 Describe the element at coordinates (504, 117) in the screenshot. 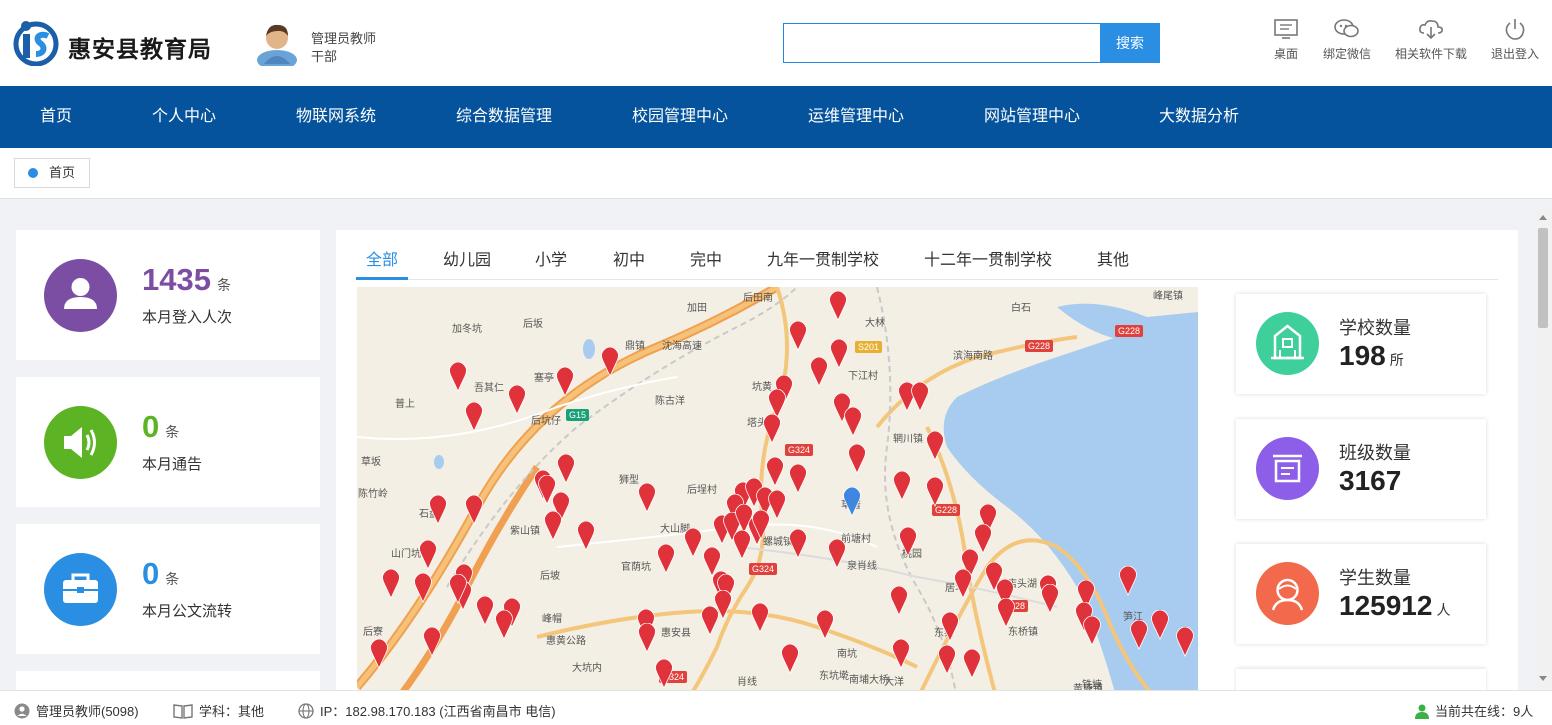

I see `nav-data-management: 综合数据管理` at that location.